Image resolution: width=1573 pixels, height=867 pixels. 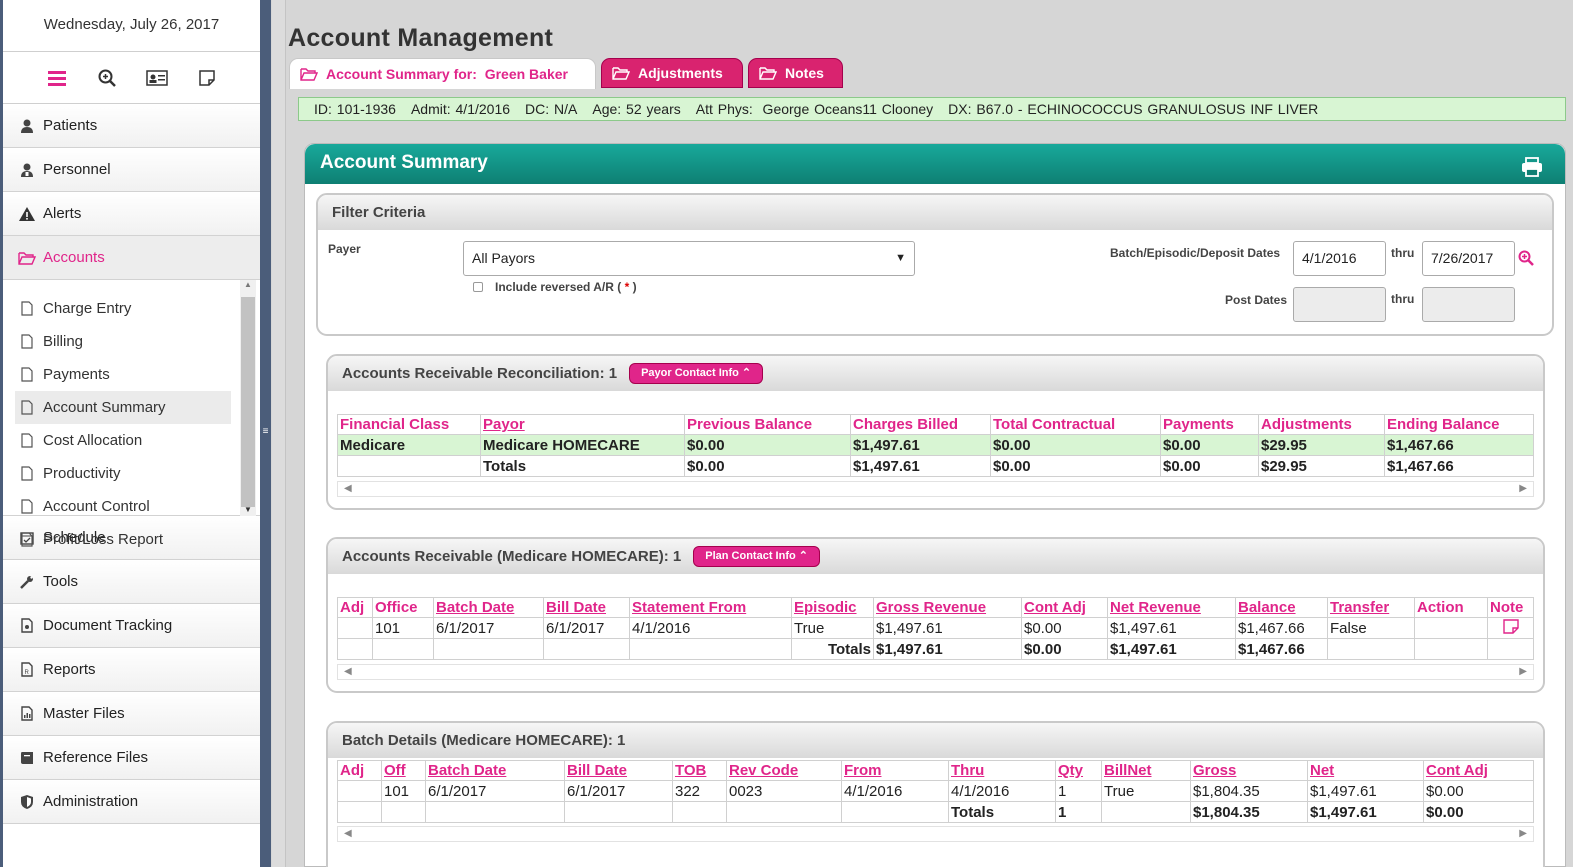 I want to click on col-gross: Gross, so click(x=1249, y=770).